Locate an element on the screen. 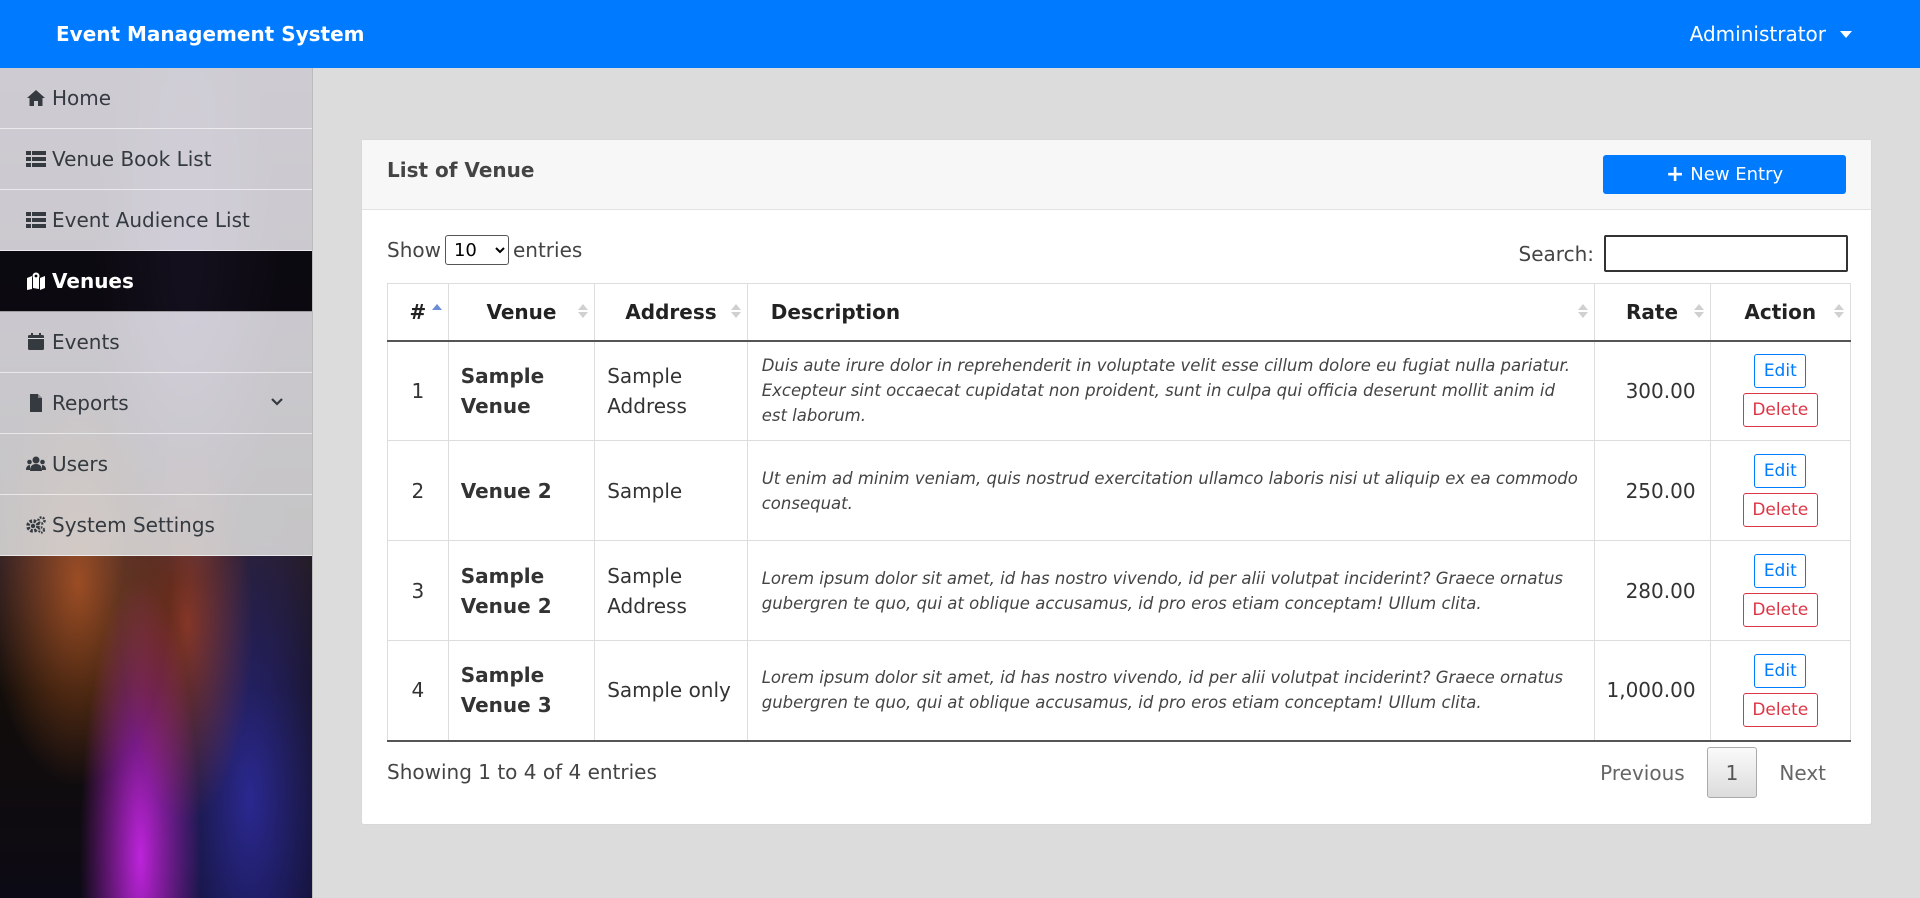 Image resolution: width=1920 pixels, height=898 pixels. card-header: List of Venue + New Entry is located at coordinates (1116, 175).